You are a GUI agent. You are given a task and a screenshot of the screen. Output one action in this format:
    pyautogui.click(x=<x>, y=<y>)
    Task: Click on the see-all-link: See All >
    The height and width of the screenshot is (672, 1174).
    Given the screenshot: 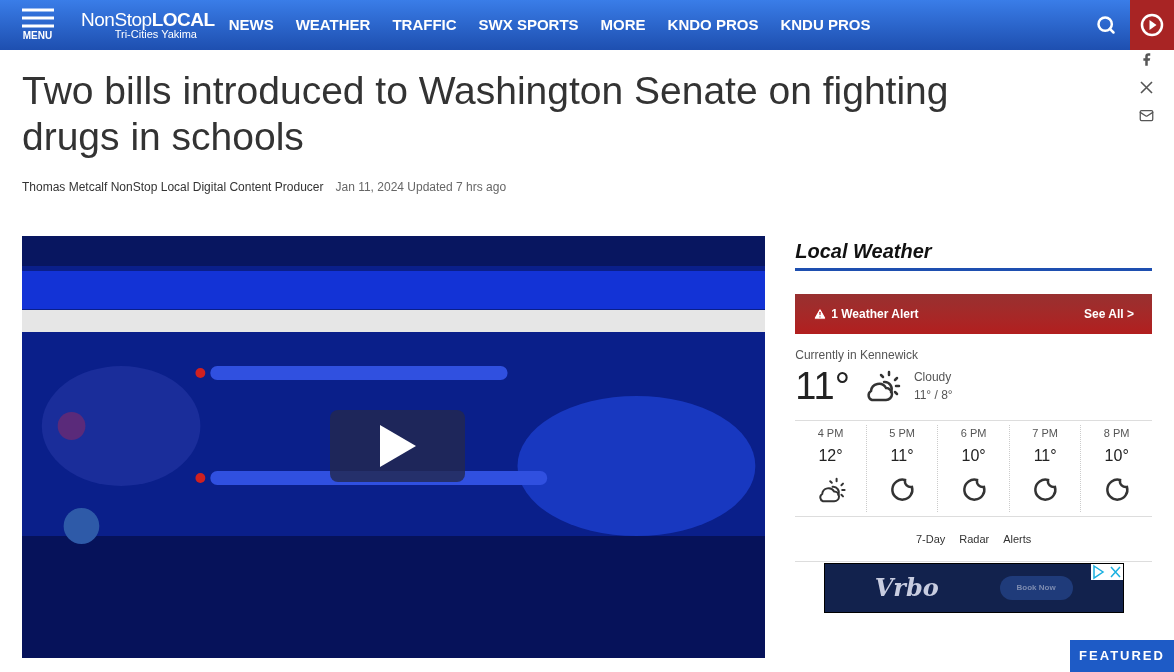 What is the action you would take?
    pyautogui.click(x=1109, y=314)
    